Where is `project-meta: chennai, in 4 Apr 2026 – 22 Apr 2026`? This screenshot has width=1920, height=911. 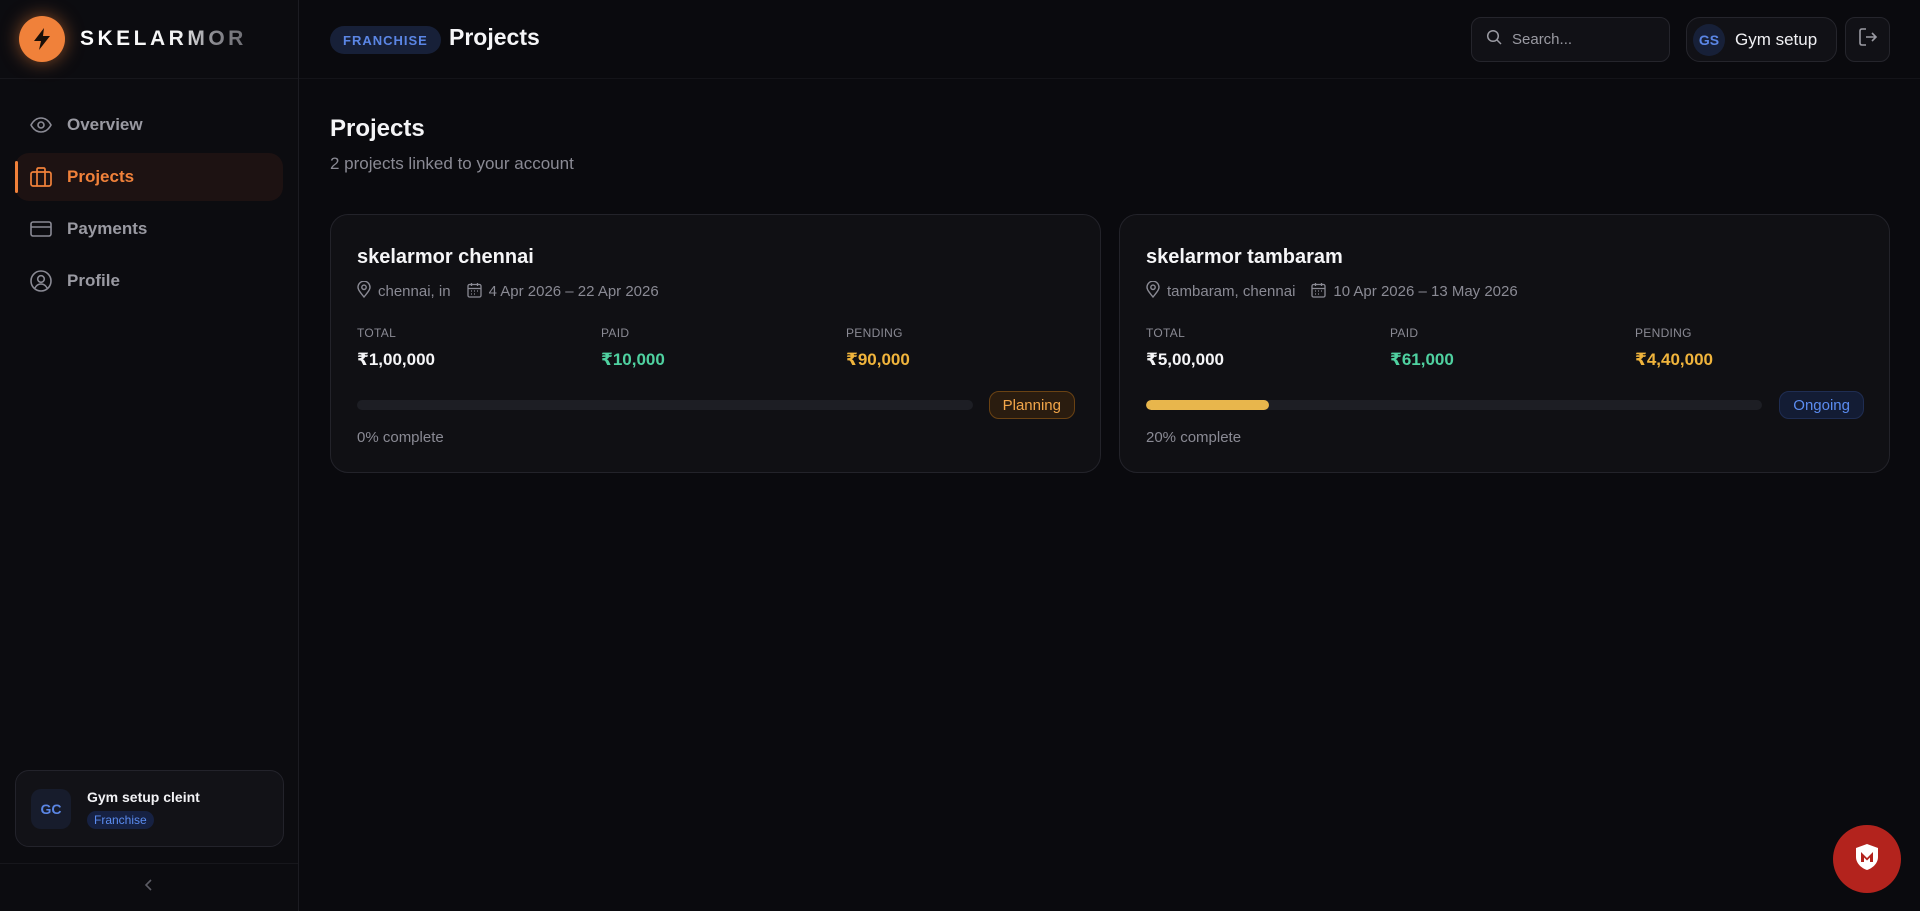 project-meta: chennai, in 4 Apr 2026 – 22 Apr 2026 is located at coordinates (516, 291).